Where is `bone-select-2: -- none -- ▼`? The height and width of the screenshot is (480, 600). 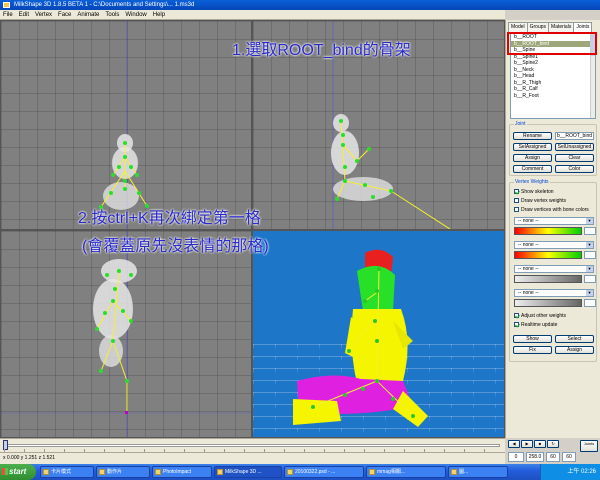 bone-select-2: -- none -- ▼ is located at coordinates (554, 245).